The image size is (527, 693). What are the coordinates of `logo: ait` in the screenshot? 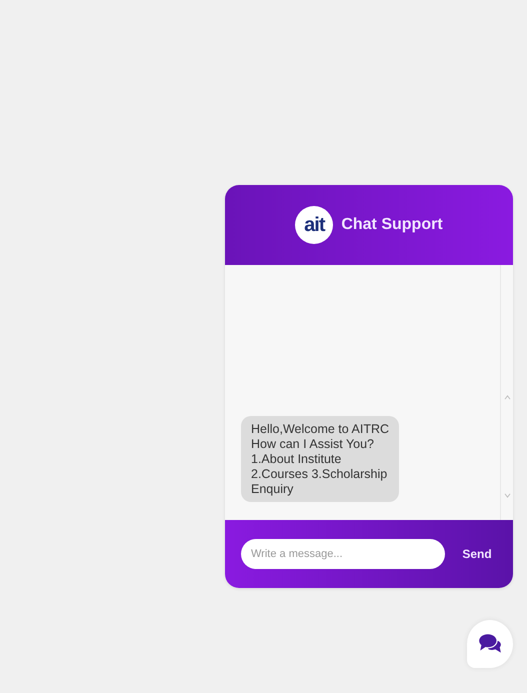 It's located at (314, 225).